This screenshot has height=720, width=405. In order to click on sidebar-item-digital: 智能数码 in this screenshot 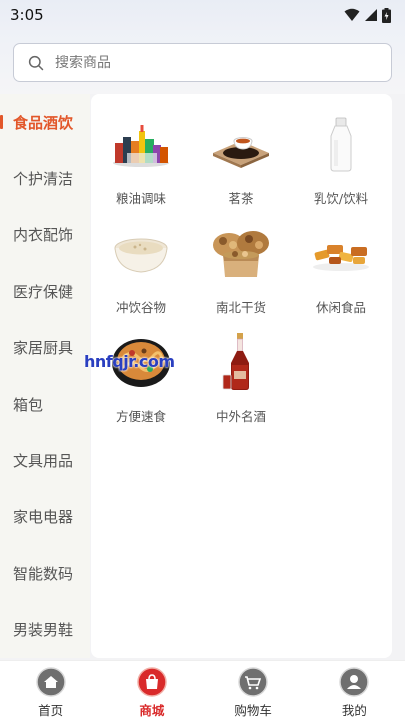, I will do `click(45, 573)`.